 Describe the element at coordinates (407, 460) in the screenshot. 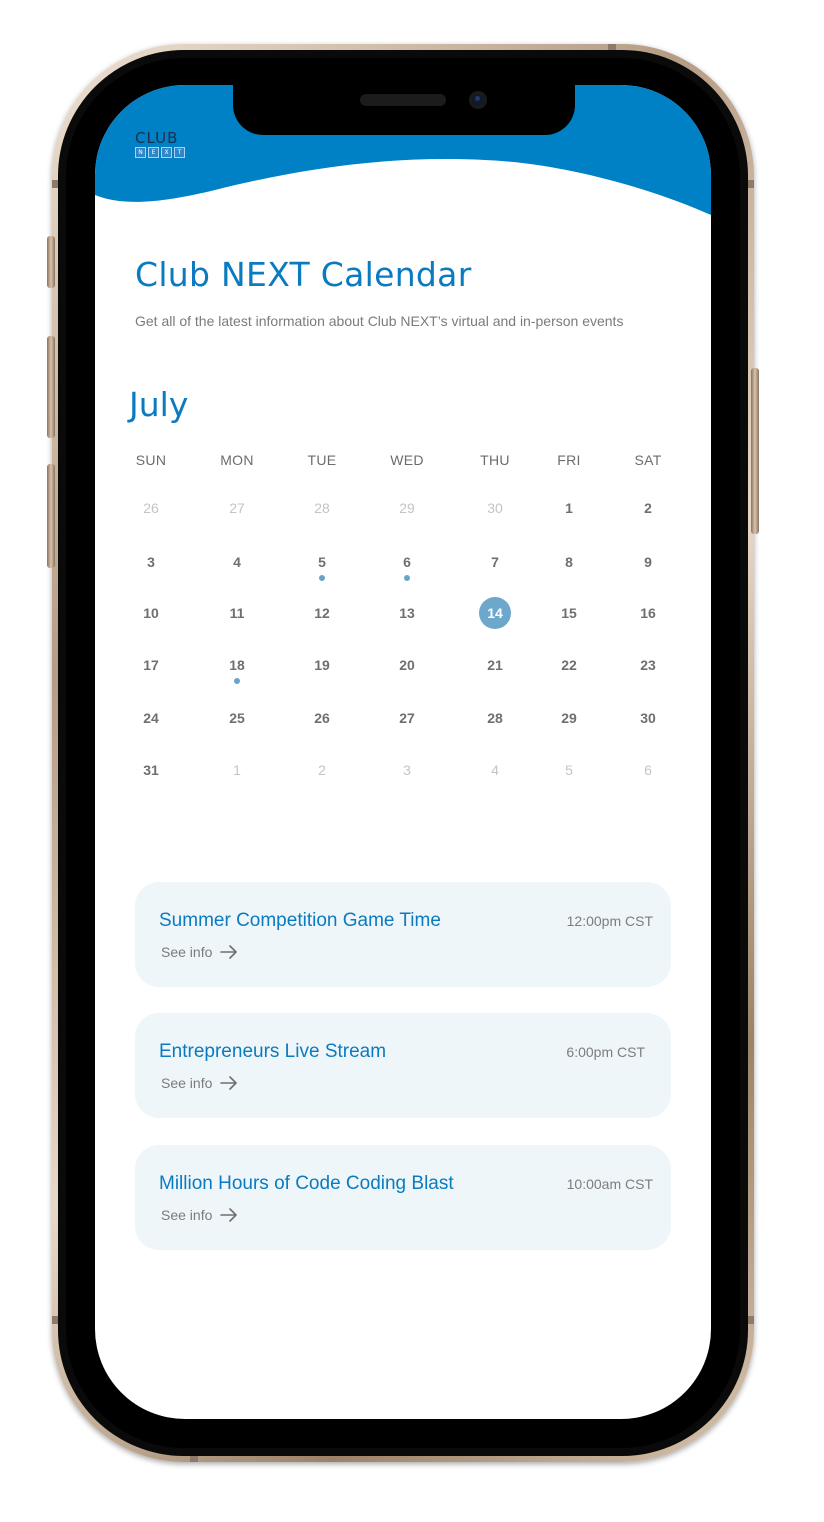

I see `weekday-header: WED` at that location.